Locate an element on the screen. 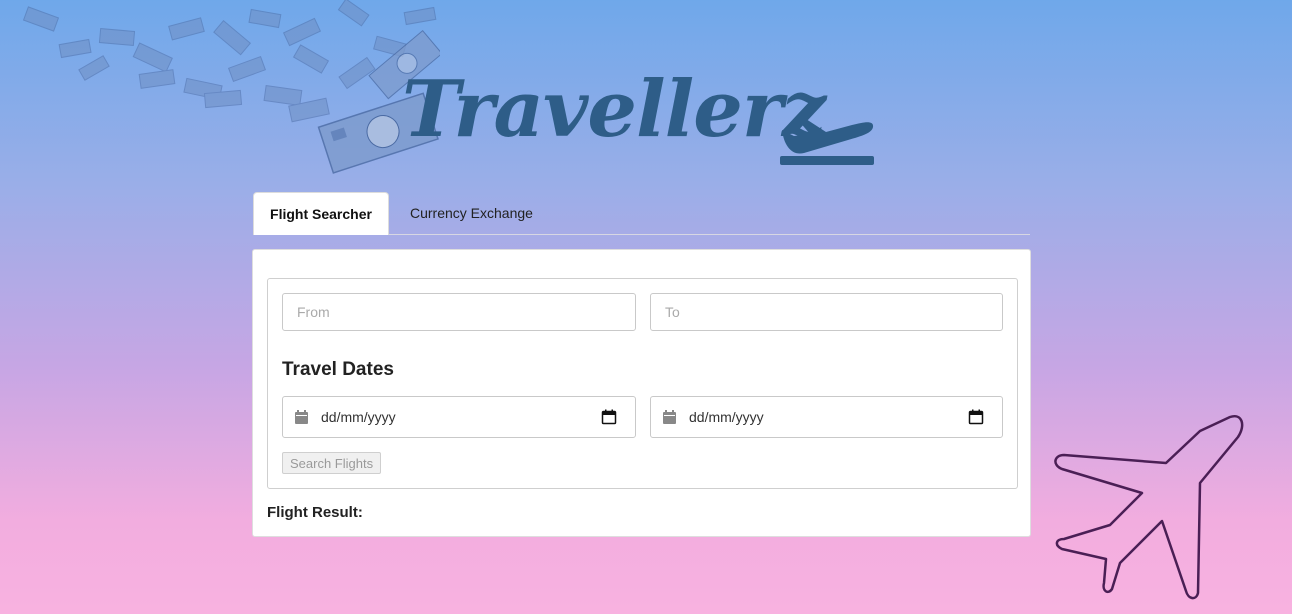 Image resolution: width=1292 pixels, height=614 pixels. plane-takeoff-icon is located at coordinates (827, 142).